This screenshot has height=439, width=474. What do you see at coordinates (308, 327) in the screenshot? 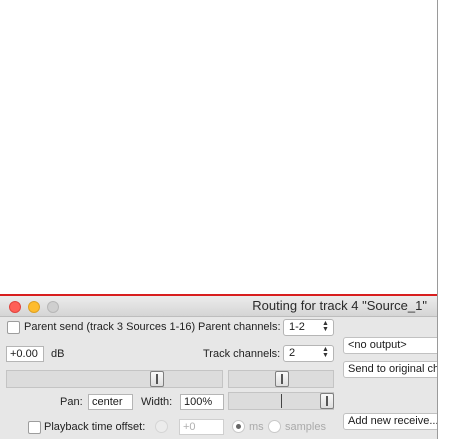
I see `parent-channels-select: 1-2 ▲ ▼` at bounding box center [308, 327].